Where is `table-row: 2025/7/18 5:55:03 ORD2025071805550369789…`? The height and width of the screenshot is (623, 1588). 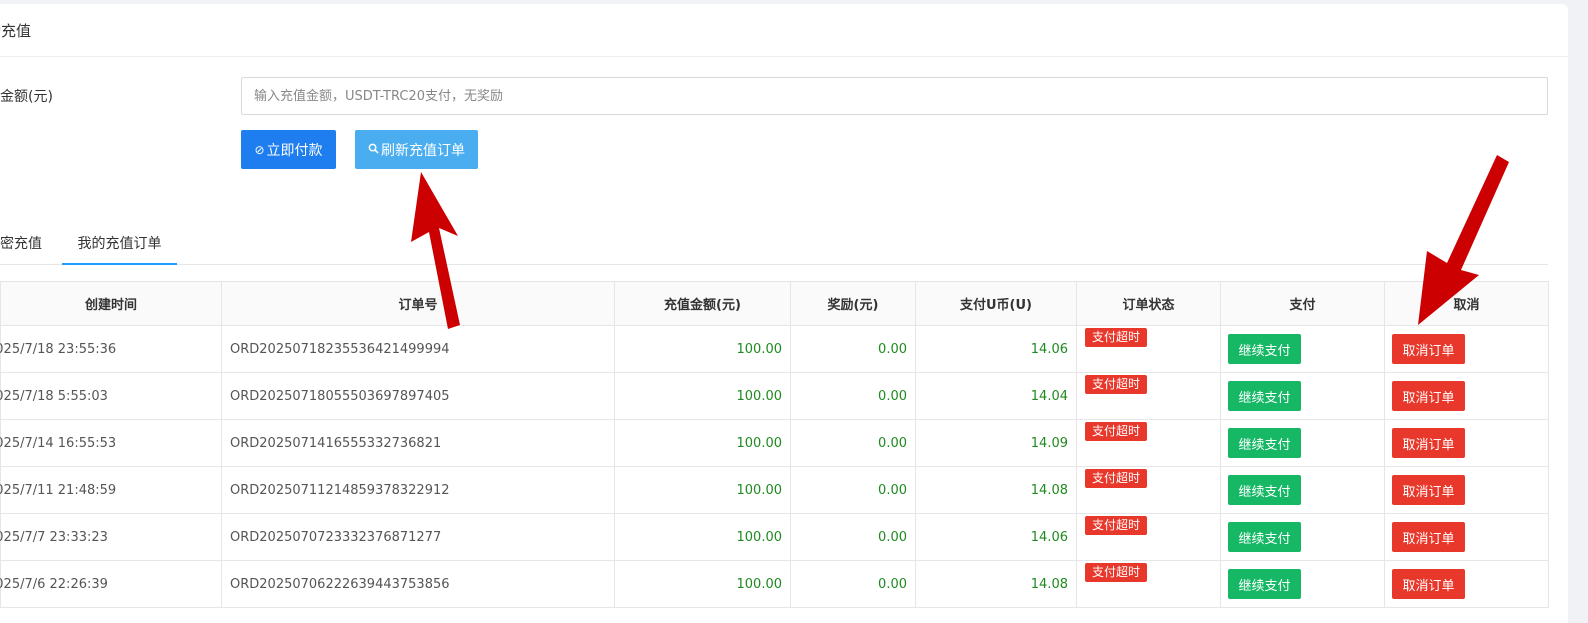
table-row: 2025/7/18 5:55:03 ORD2025071805550369789… is located at coordinates (774, 396).